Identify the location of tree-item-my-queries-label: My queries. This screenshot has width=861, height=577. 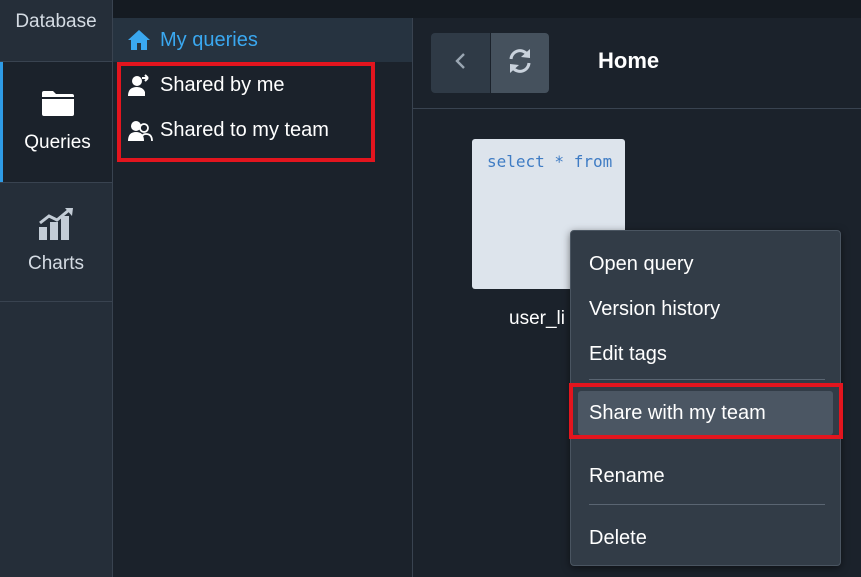
(209, 39).